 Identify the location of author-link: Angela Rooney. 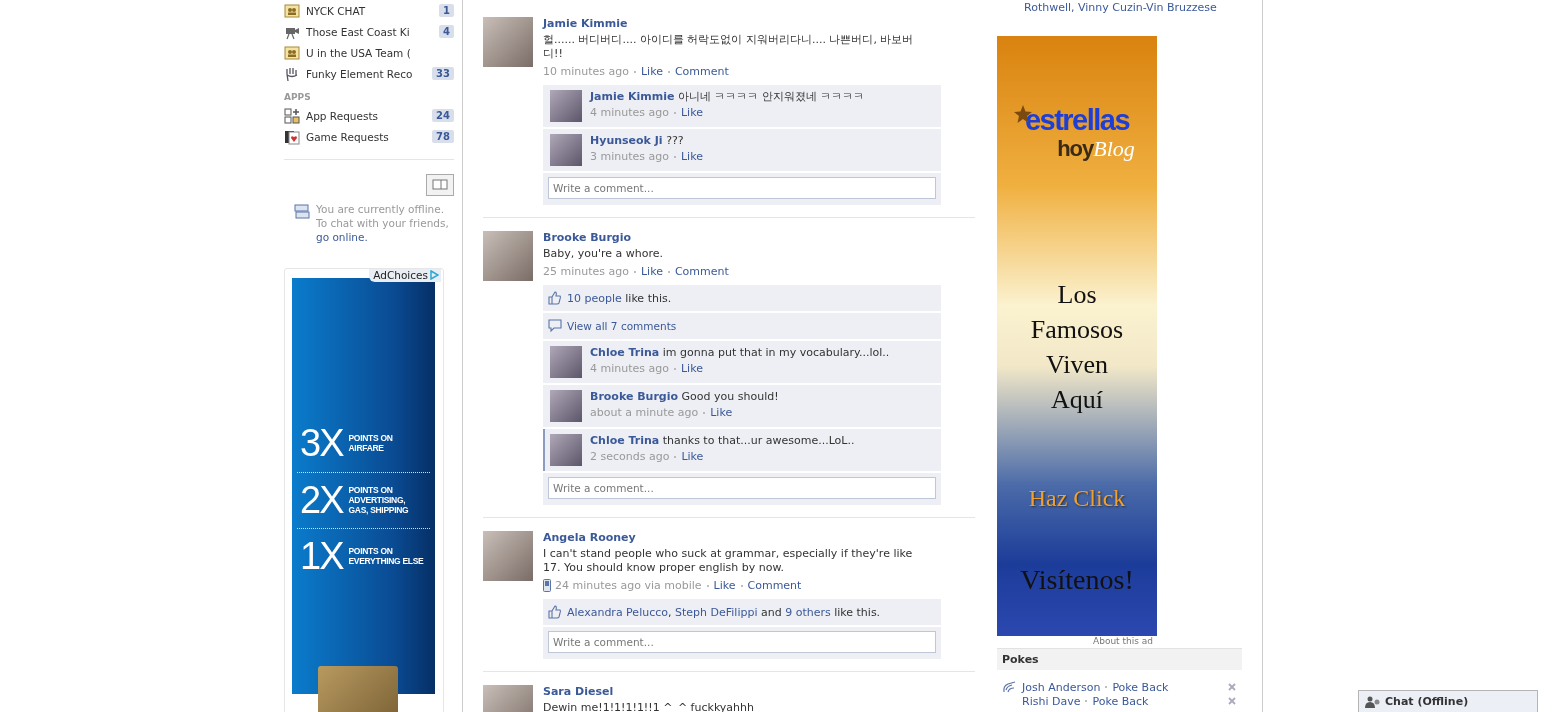
(589, 537).